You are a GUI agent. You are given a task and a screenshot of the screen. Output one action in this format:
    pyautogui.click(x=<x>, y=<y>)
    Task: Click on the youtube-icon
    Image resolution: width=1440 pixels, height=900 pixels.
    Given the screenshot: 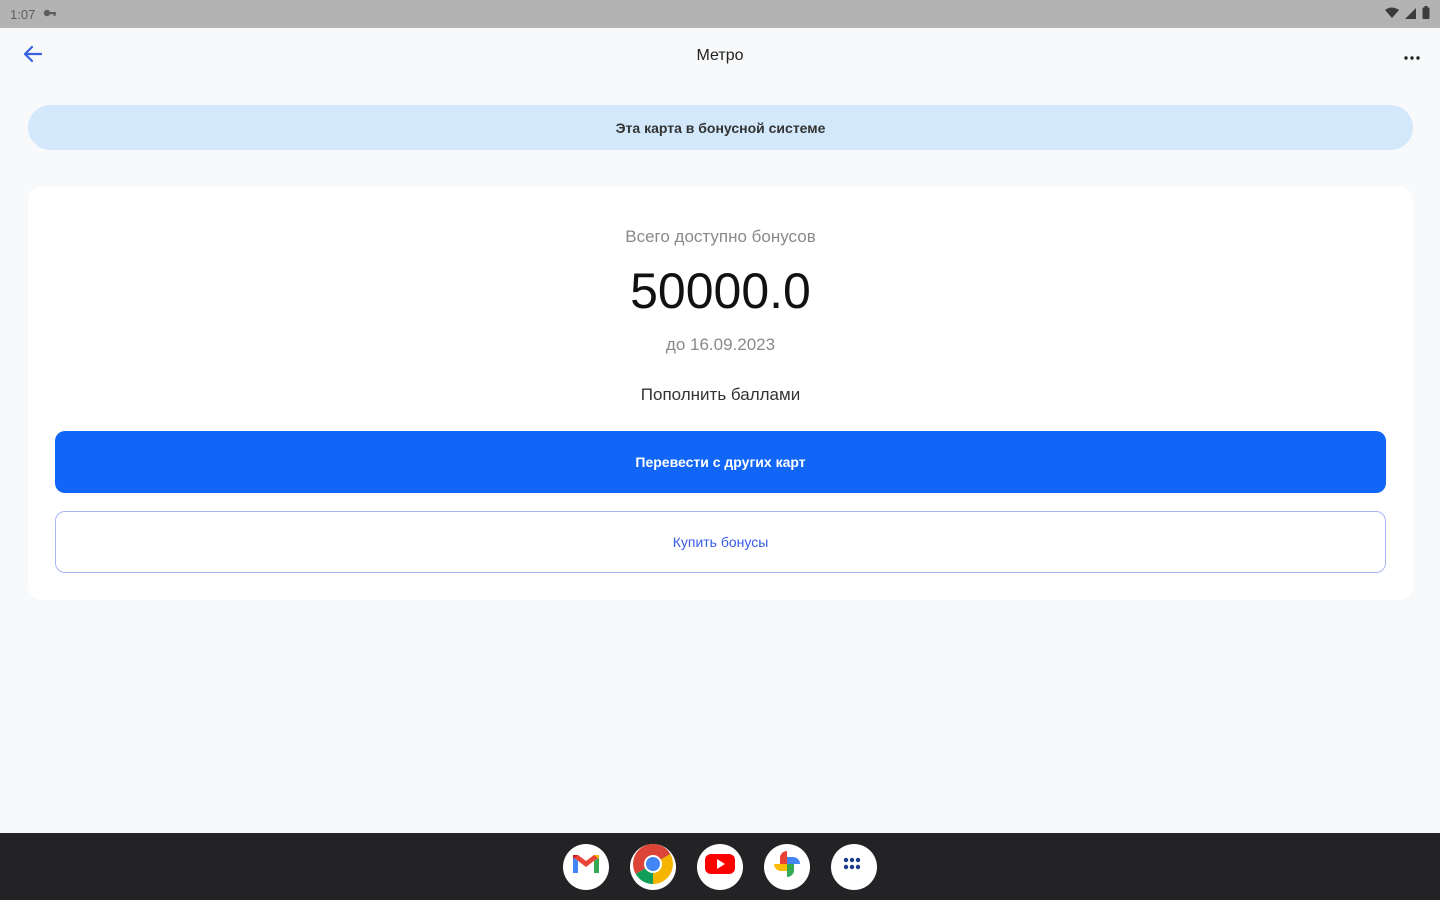 What is the action you would take?
    pyautogui.click(x=720, y=866)
    